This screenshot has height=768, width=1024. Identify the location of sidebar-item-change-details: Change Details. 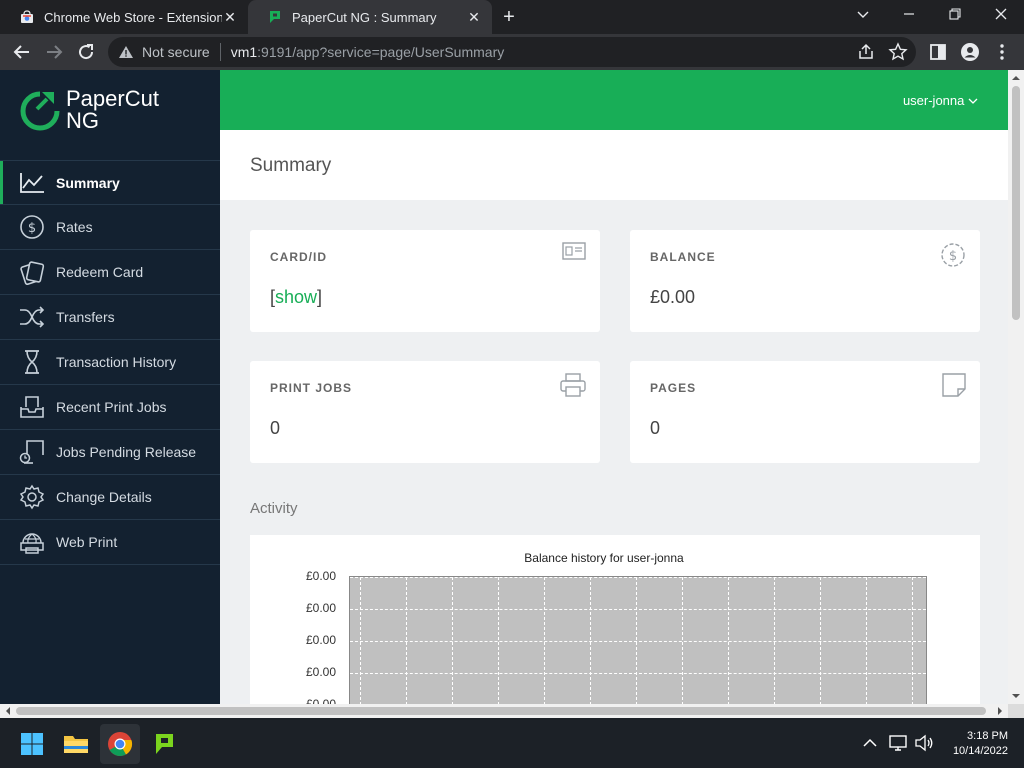
(110, 497).